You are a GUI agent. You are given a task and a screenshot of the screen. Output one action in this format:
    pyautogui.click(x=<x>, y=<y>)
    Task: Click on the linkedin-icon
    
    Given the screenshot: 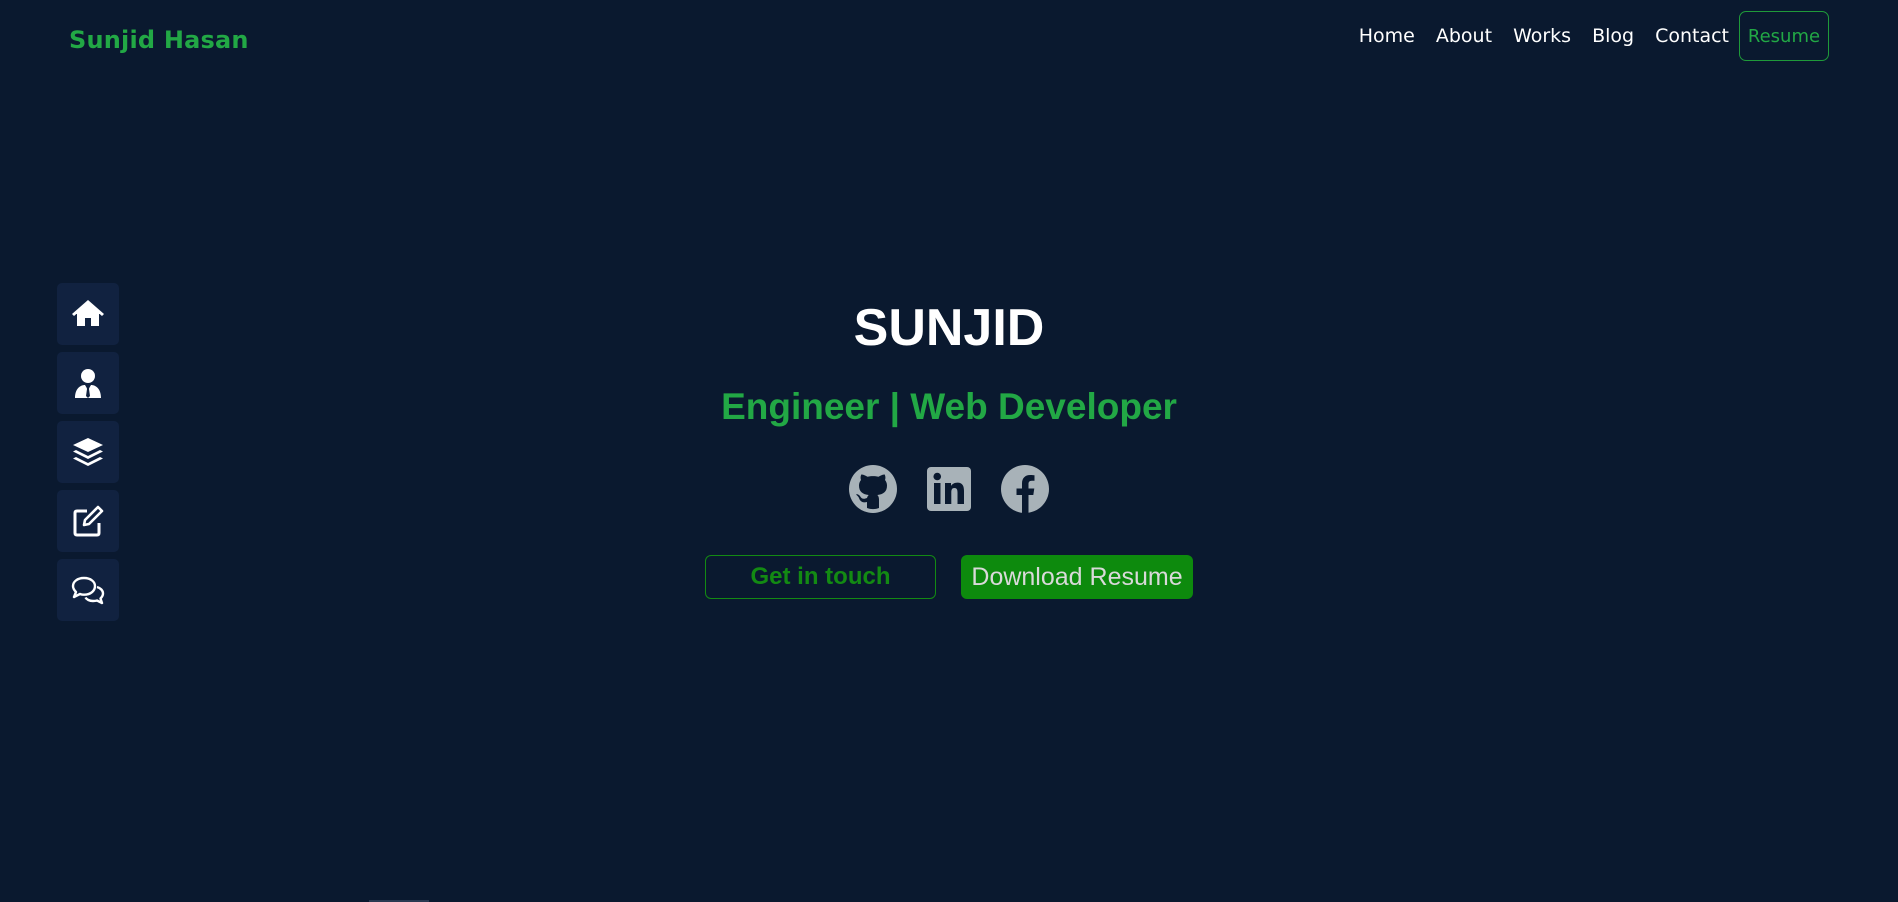 What is the action you would take?
    pyautogui.click(x=949, y=489)
    